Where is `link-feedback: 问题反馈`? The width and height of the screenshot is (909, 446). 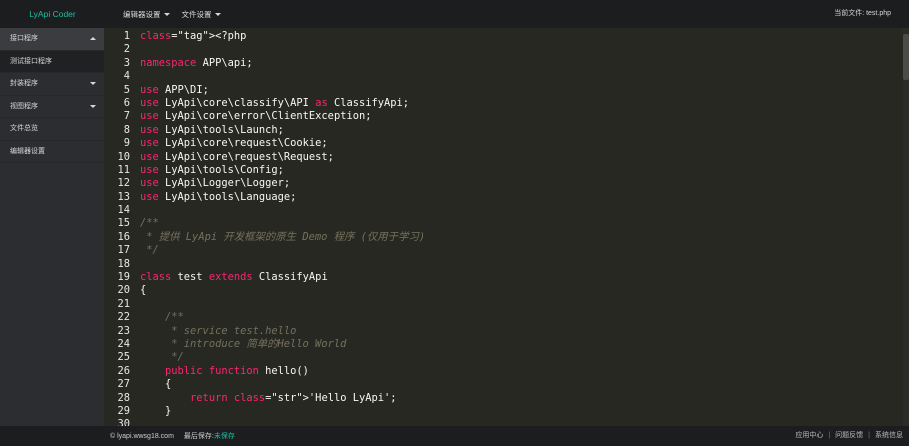
link-feedback: 问题反馈 is located at coordinates (849, 436).